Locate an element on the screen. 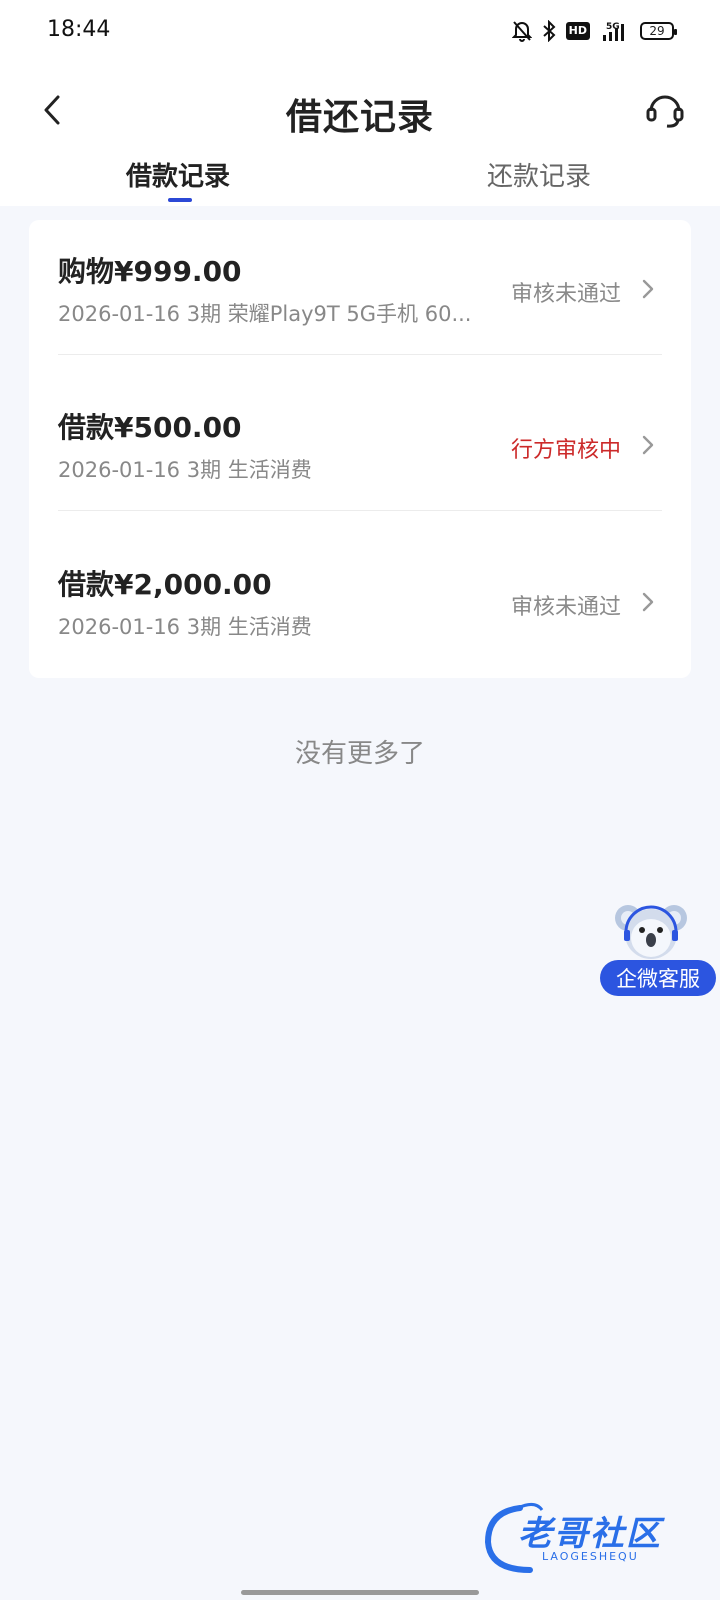 Image resolution: width=720 pixels, height=1600 pixels. status-icons: HD 5G 29 is located at coordinates (594, 31).